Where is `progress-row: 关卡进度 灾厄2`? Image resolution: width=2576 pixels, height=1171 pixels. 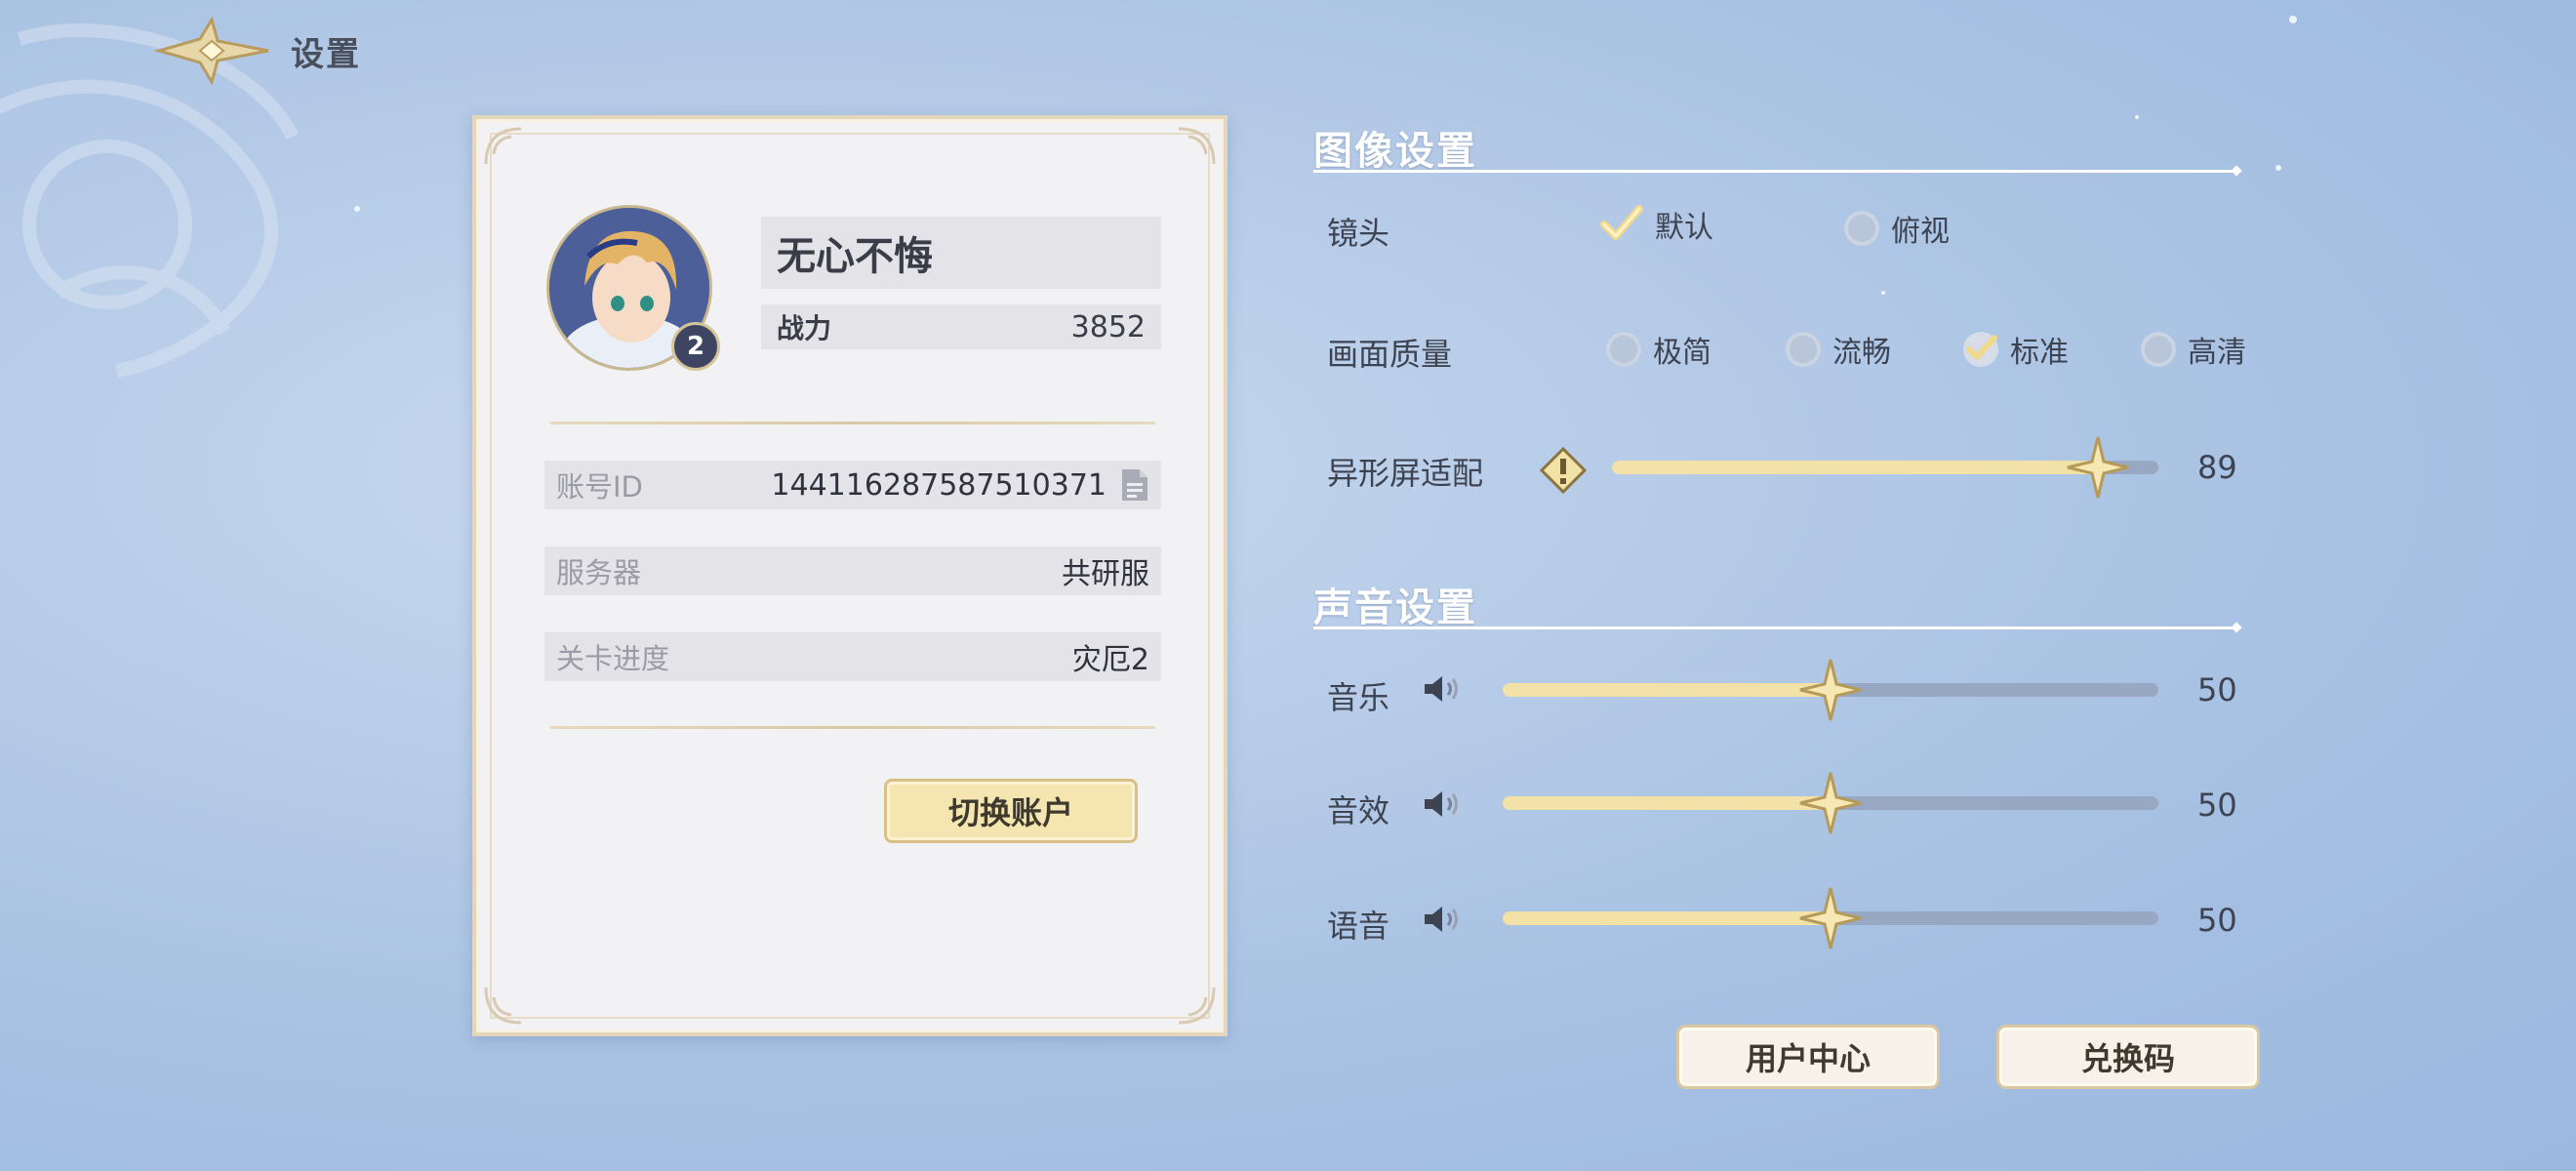
progress-row: 关卡进度 灾厄2 is located at coordinates (852, 656).